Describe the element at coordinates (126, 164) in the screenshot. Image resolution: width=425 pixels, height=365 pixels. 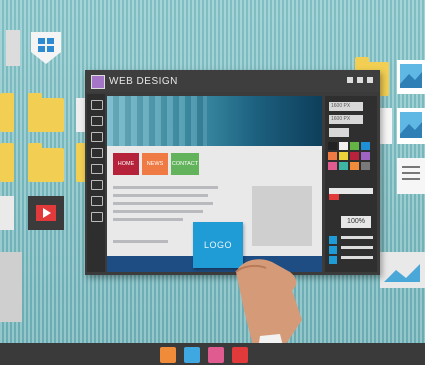
I see `nav-home-button: HOME` at that location.